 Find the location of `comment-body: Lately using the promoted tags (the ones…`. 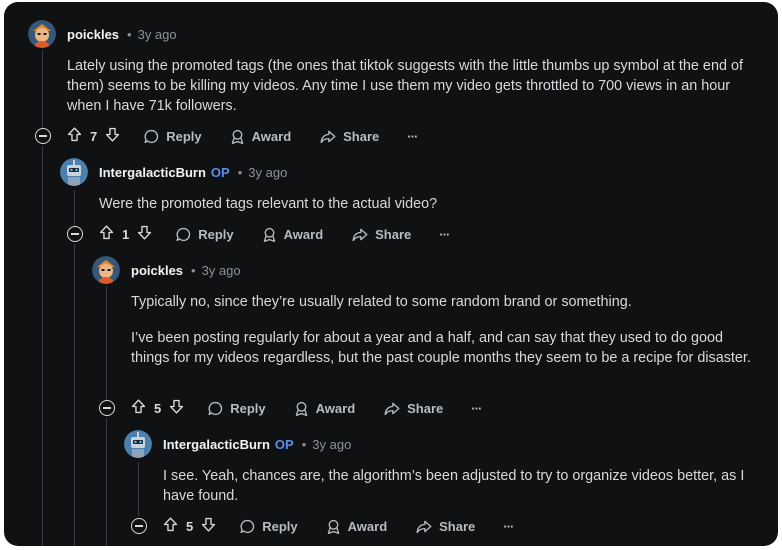

comment-body: Lately using the promoted tags (the ones… is located at coordinates (412, 86).